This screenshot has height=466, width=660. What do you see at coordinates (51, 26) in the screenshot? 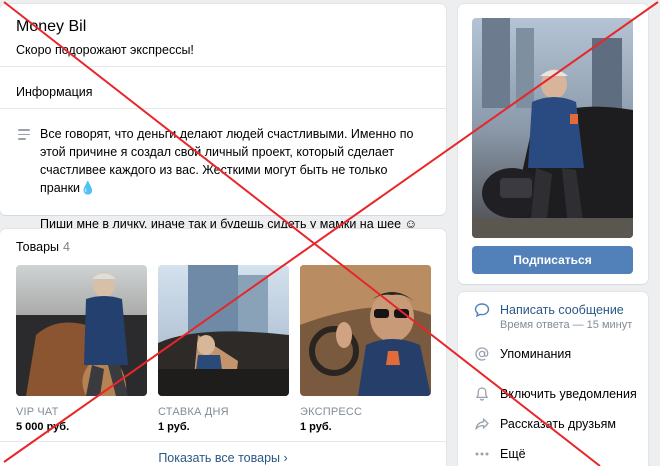
I see `profile-name: Money Bil` at bounding box center [51, 26].